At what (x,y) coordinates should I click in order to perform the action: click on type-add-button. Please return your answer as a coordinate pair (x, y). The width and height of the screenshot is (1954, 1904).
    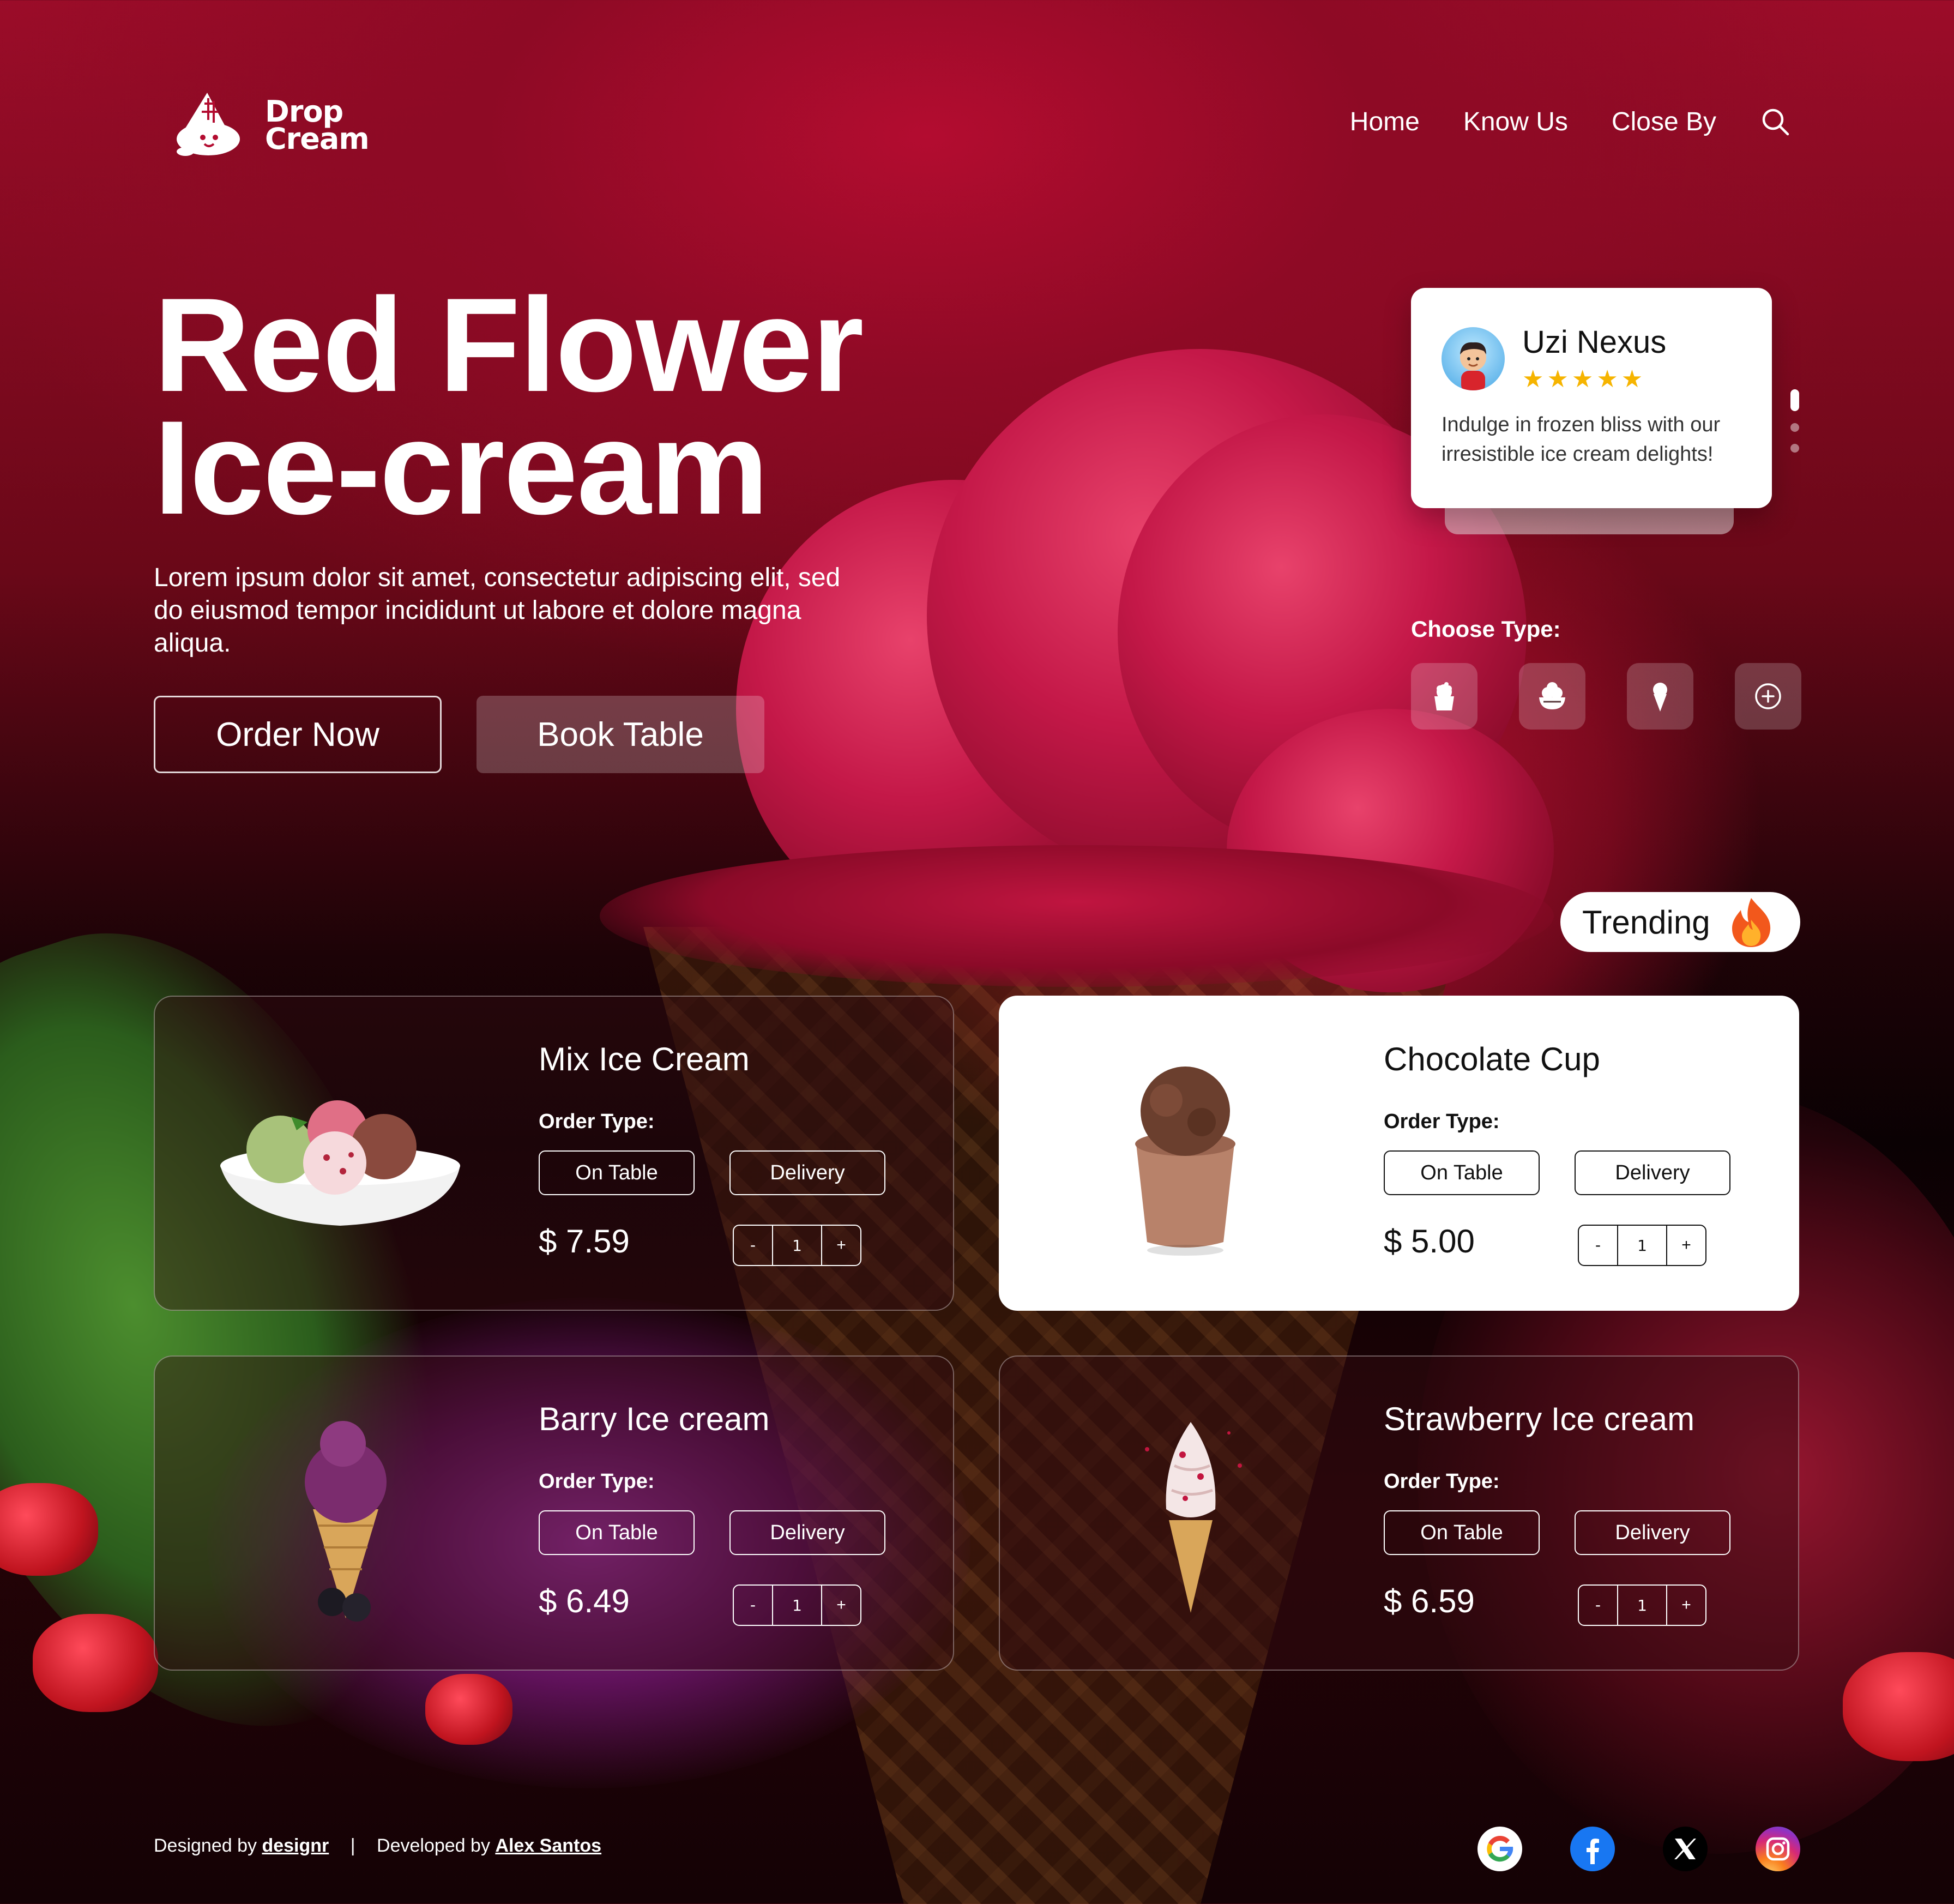
    Looking at the image, I should click on (1768, 696).